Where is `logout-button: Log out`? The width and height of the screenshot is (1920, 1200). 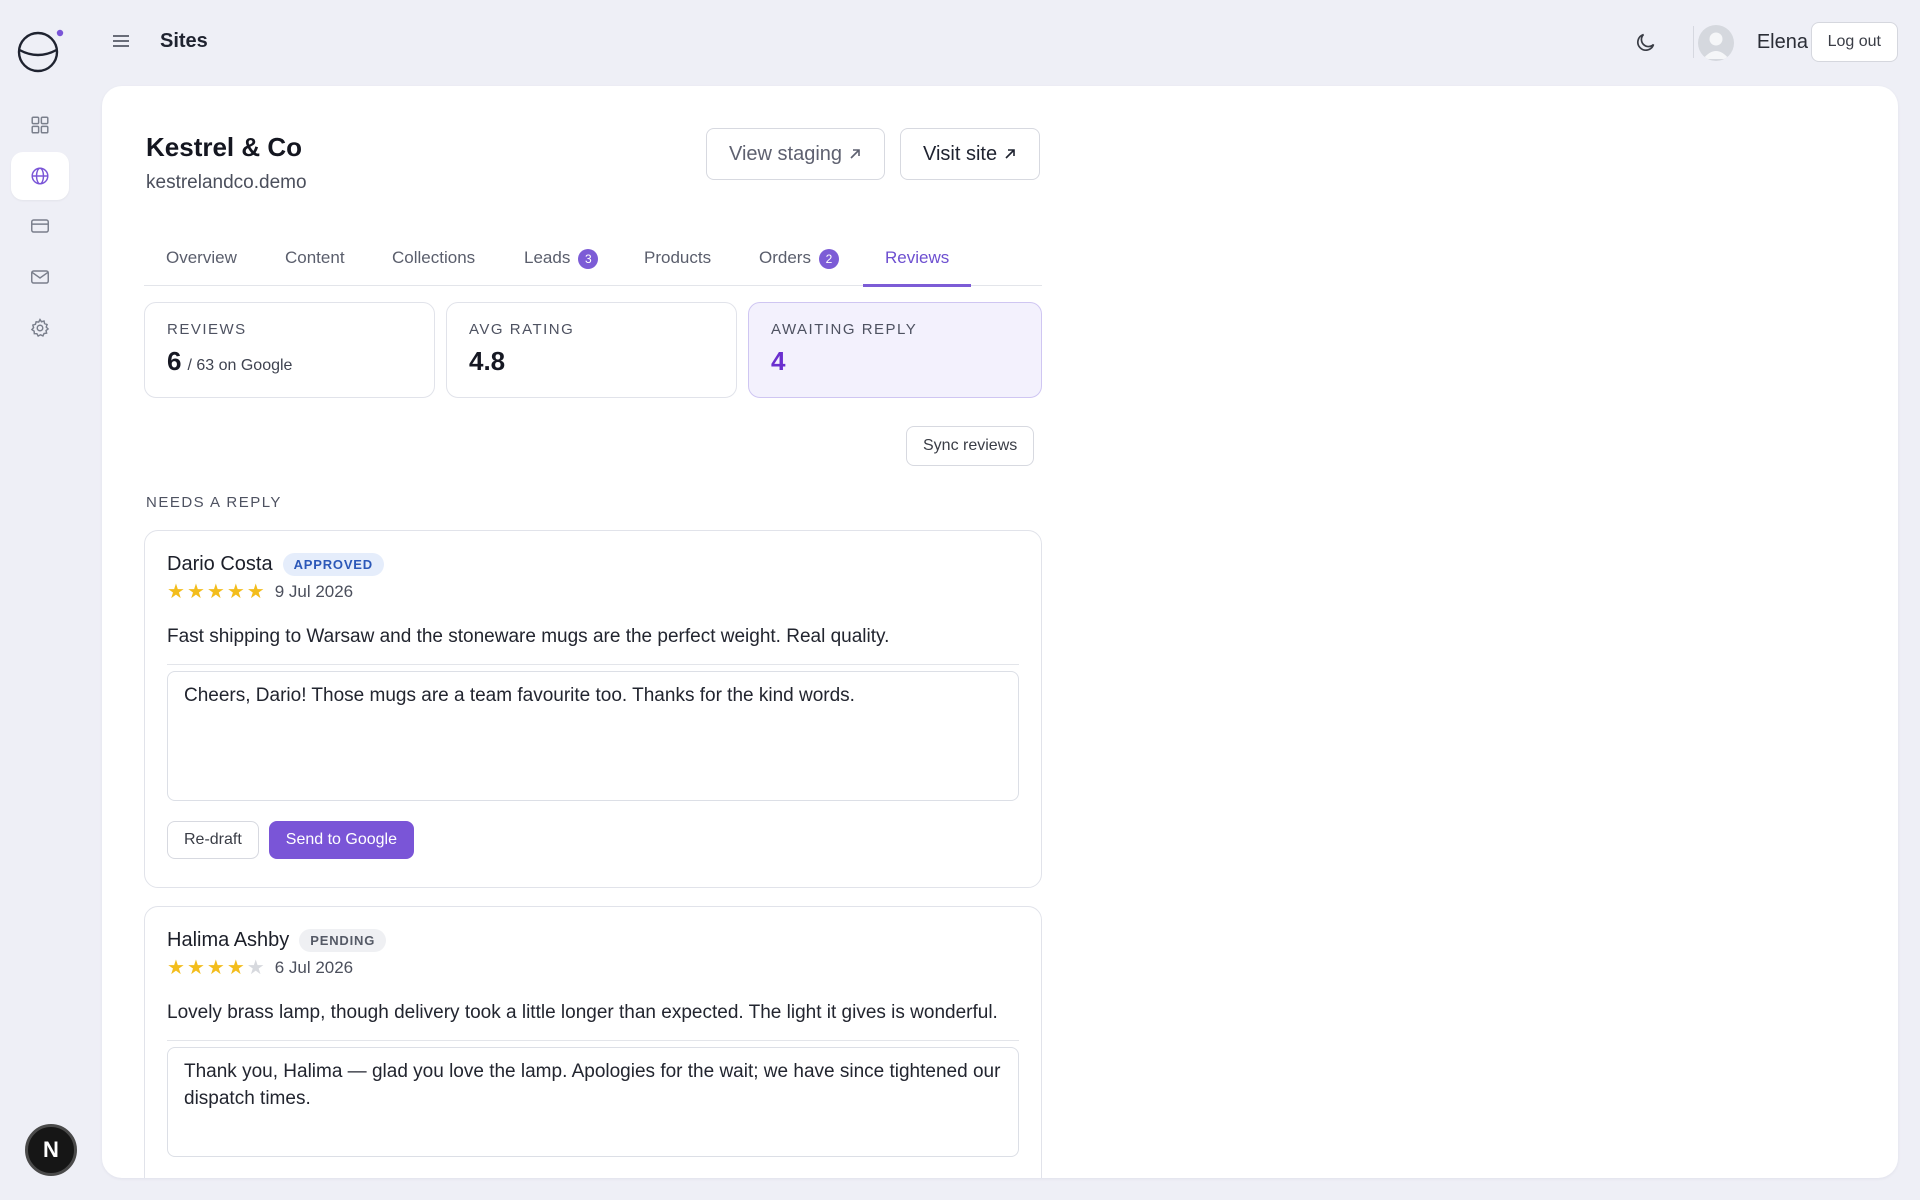
logout-button: Log out is located at coordinates (1854, 42).